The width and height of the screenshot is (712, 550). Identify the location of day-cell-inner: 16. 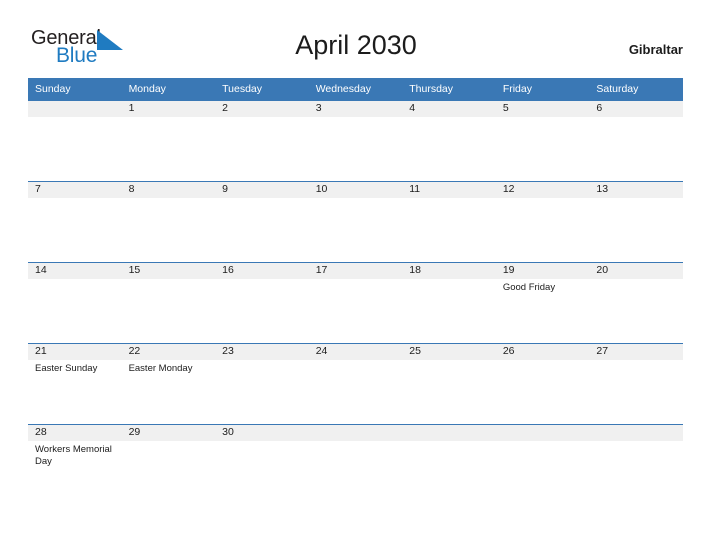
(262, 303).